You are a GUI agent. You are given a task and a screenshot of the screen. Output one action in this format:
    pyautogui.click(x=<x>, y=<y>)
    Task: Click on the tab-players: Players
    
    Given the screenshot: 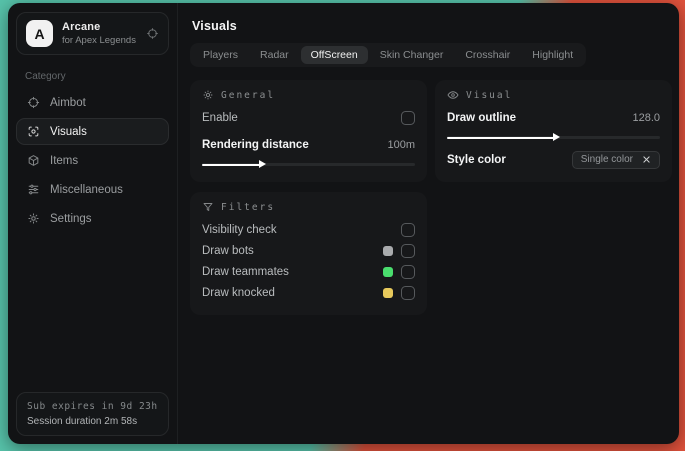 What is the action you would take?
    pyautogui.click(x=220, y=55)
    